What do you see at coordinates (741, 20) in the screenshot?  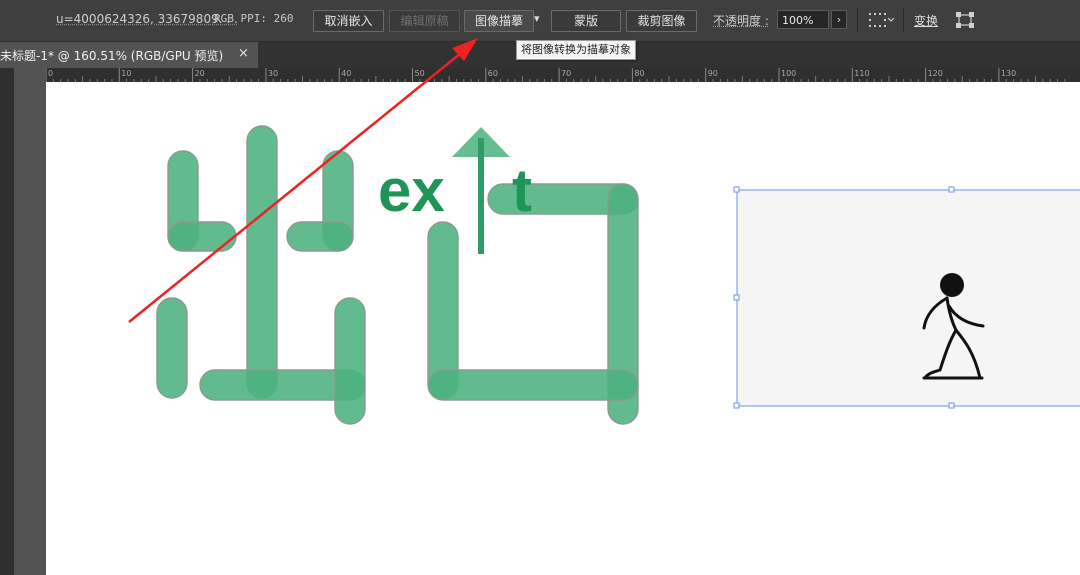 I see `opacity-label: 不透明度 :` at bounding box center [741, 20].